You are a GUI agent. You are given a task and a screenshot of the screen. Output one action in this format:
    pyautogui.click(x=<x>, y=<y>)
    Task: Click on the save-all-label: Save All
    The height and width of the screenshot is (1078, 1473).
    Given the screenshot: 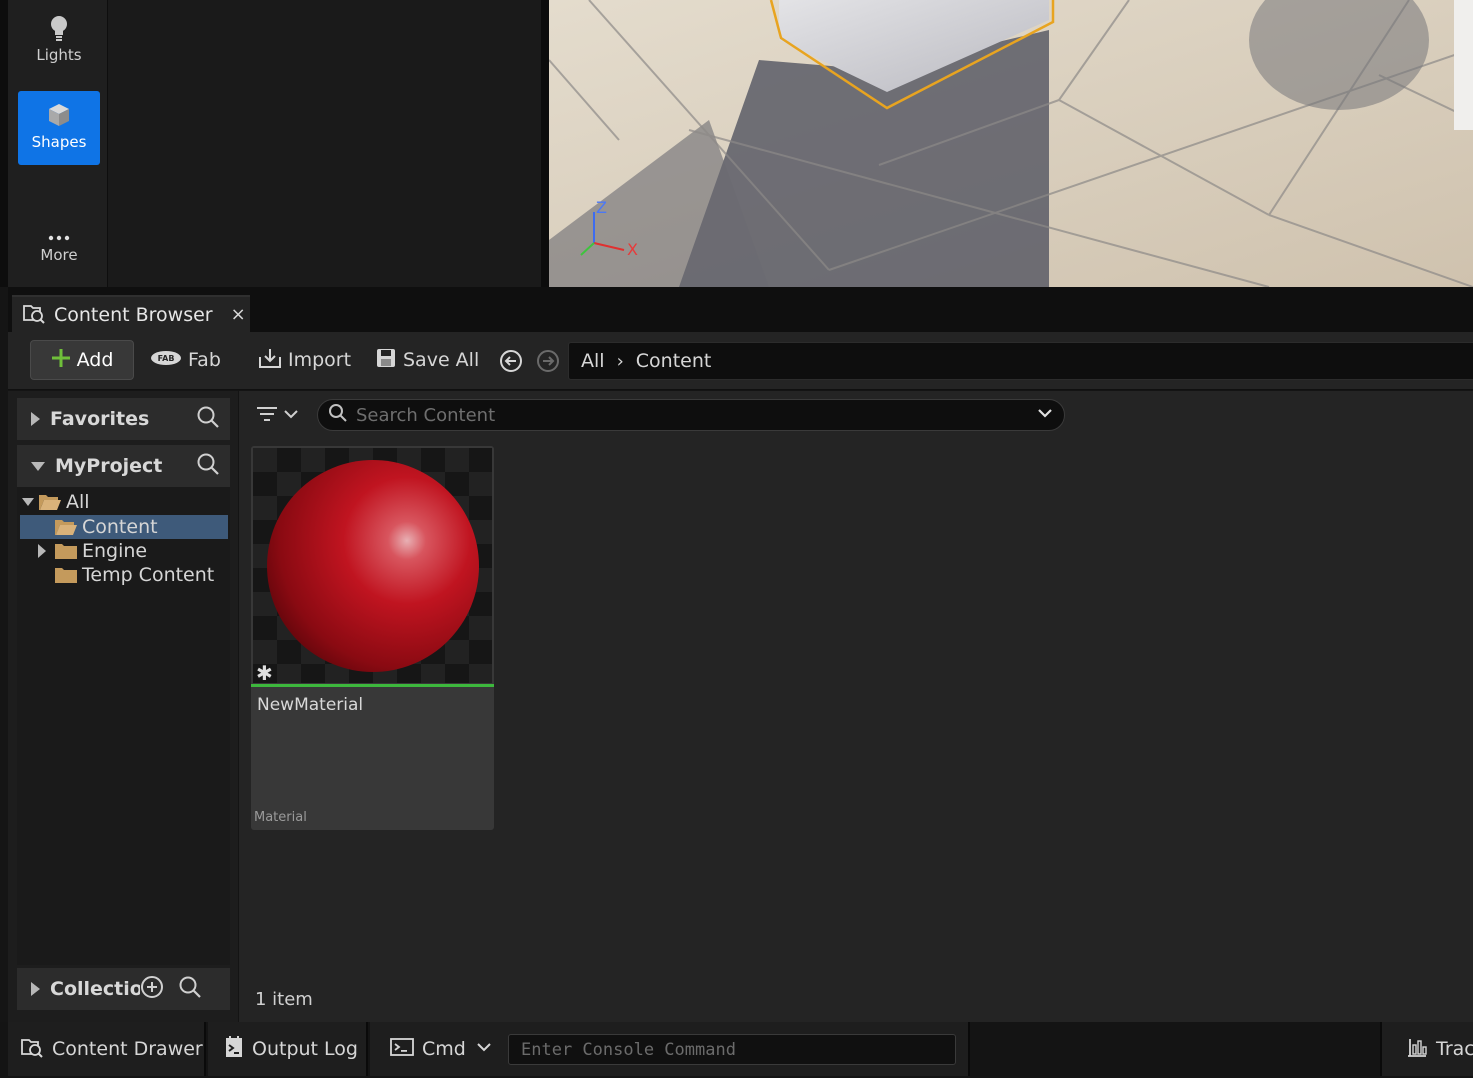 What is the action you would take?
    pyautogui.click(x=441, y=360)
    